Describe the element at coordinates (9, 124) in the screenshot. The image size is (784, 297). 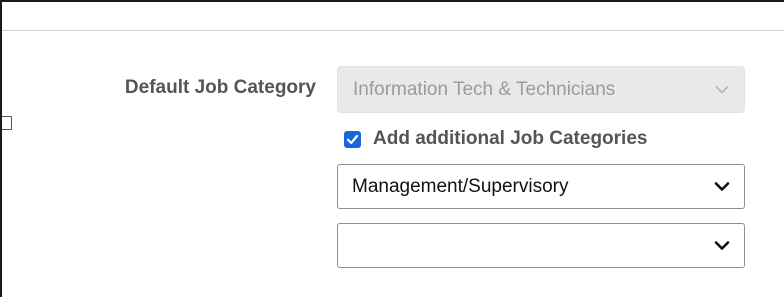
I see `collapse-icon` at that location.